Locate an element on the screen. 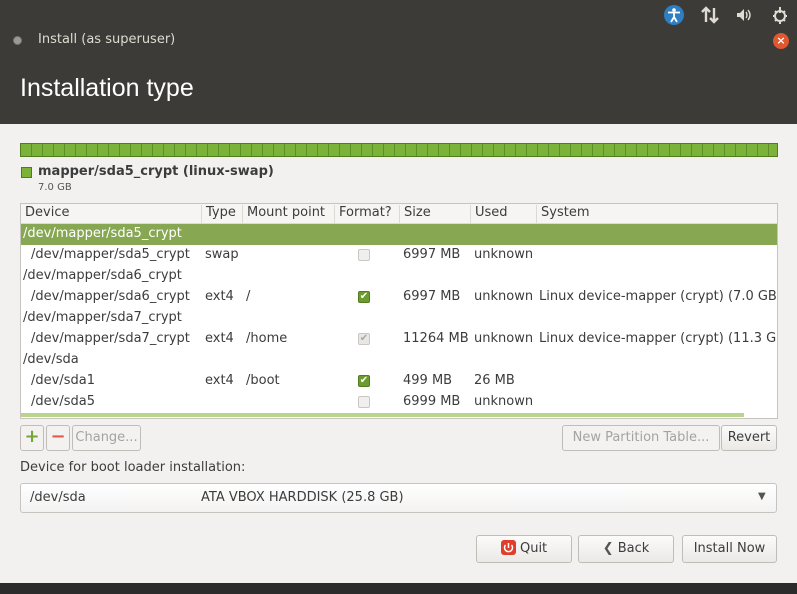 The height and width of the screenshot is (594, 797). power-icon is located at coordinates (508, 547).